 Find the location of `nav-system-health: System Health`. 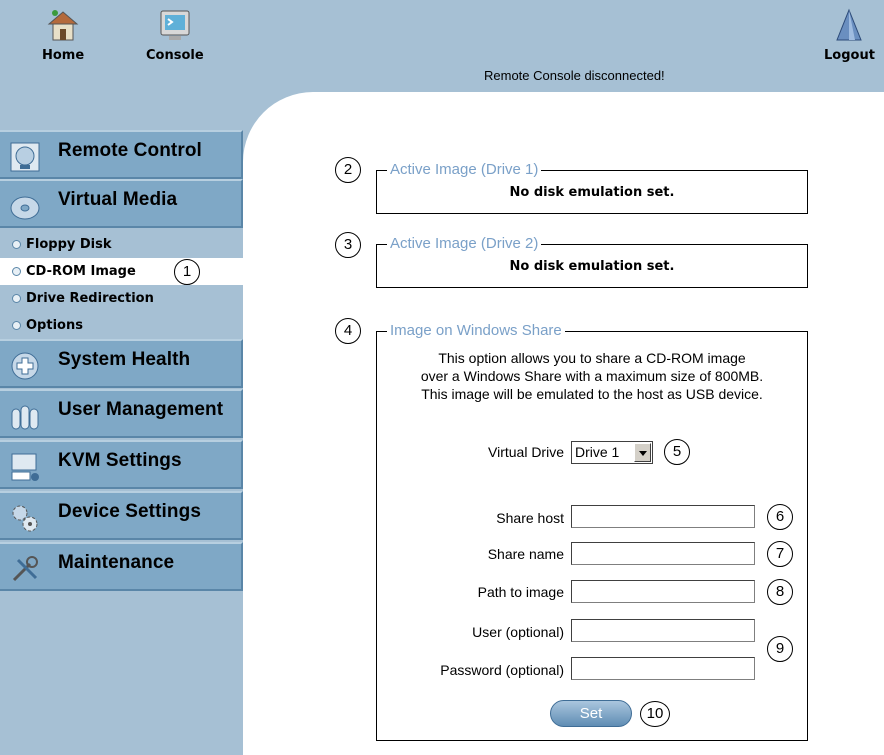

nav-system-health: System Health is located at coordinates (121, 363).